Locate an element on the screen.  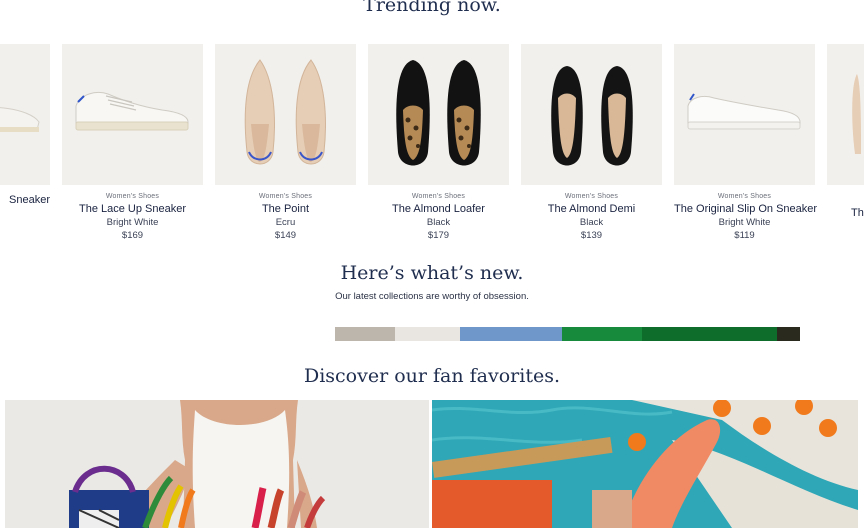
product-price: $169 is located at coordinates (132, 235).